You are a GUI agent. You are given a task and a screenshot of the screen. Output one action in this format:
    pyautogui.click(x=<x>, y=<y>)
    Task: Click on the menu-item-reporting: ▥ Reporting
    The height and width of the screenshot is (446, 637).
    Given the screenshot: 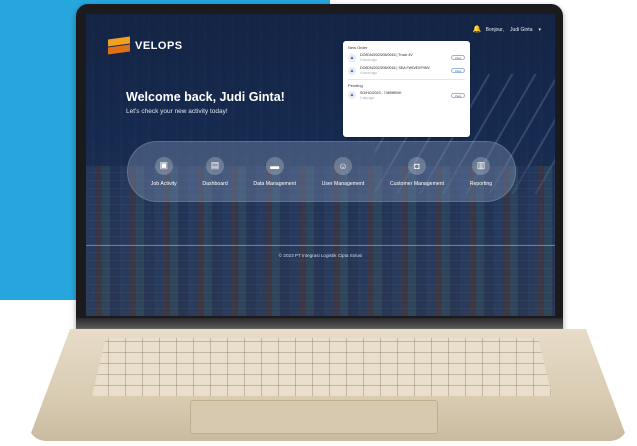 What is the action you would take?
    pyautogui.click(x=481, y=171)
    